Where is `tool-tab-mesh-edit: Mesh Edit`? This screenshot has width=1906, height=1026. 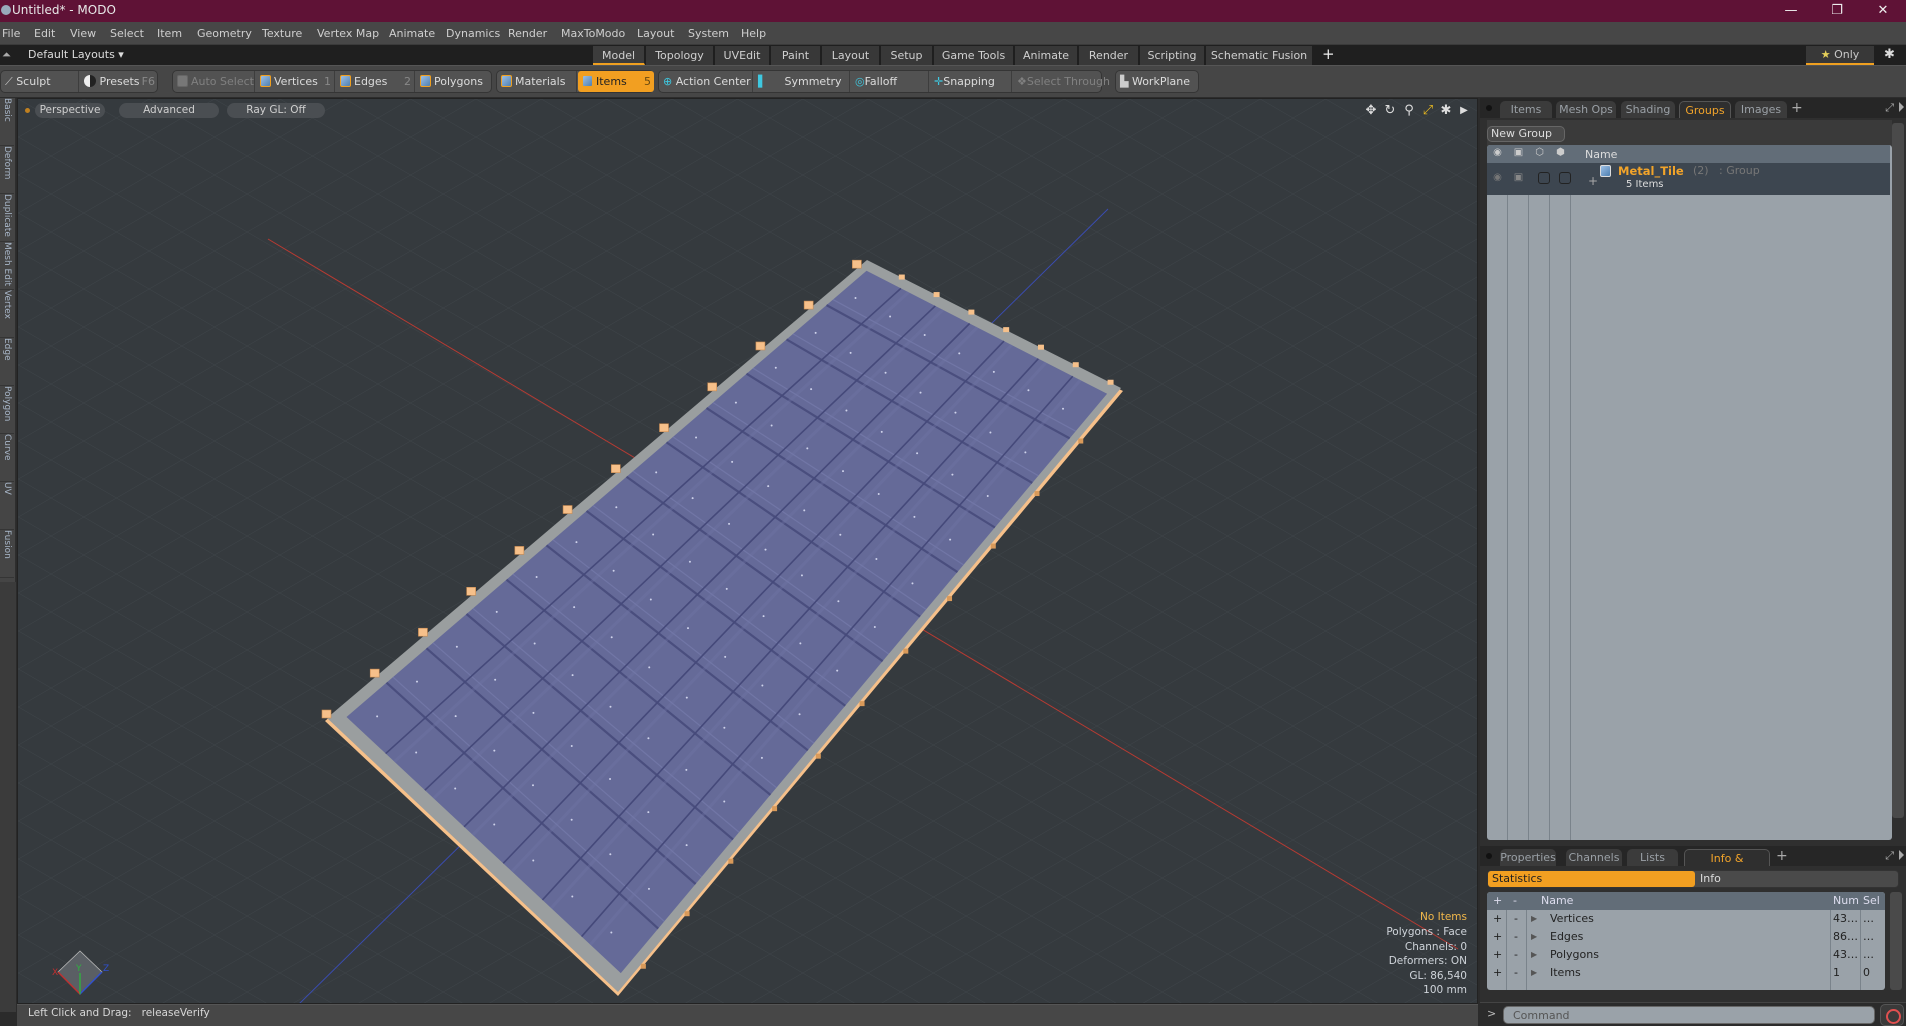 tool-tab-mesh-edit: Mesh Edit is located at coordinates (7, 266).